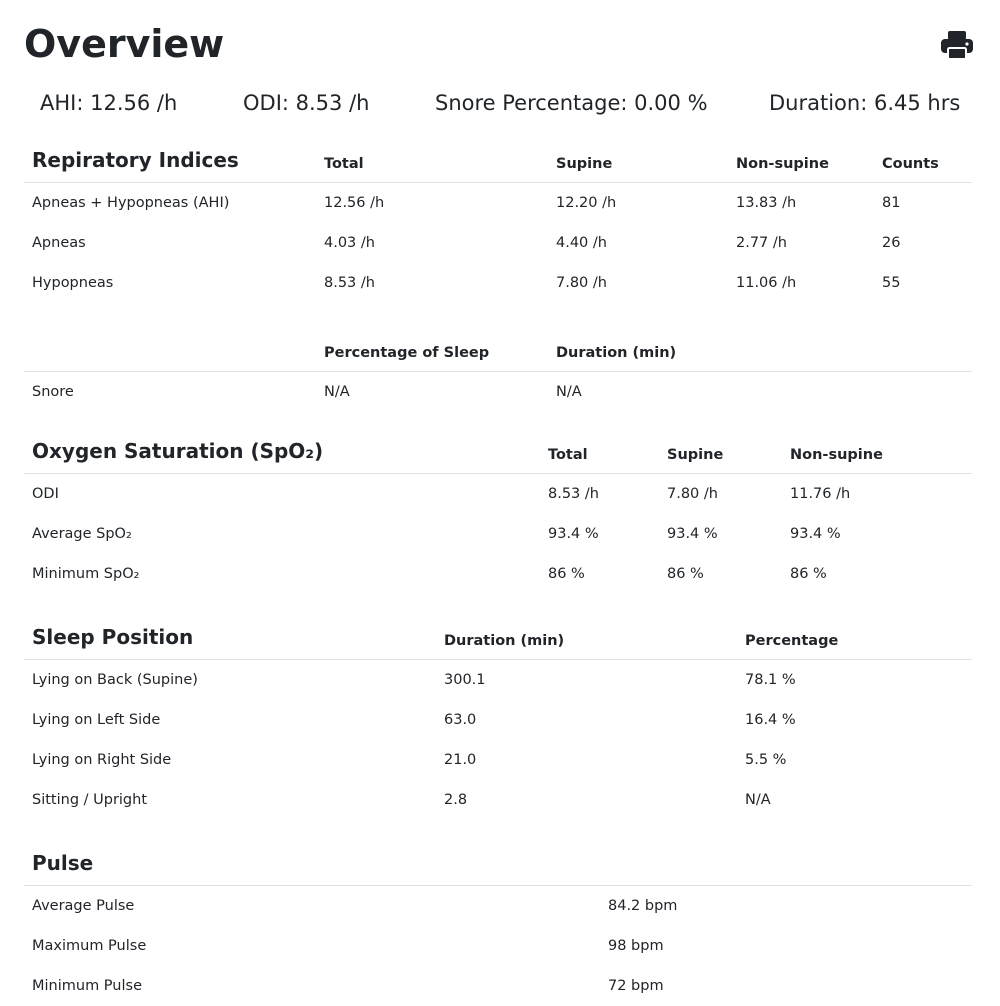 The width and height of the screenshot is (1000, 1006). Describe the element at coordinates (498, 680) in the screenshot. I see `table-row: Lying on Back (Supine) 300.1 78.1 %` at that location.